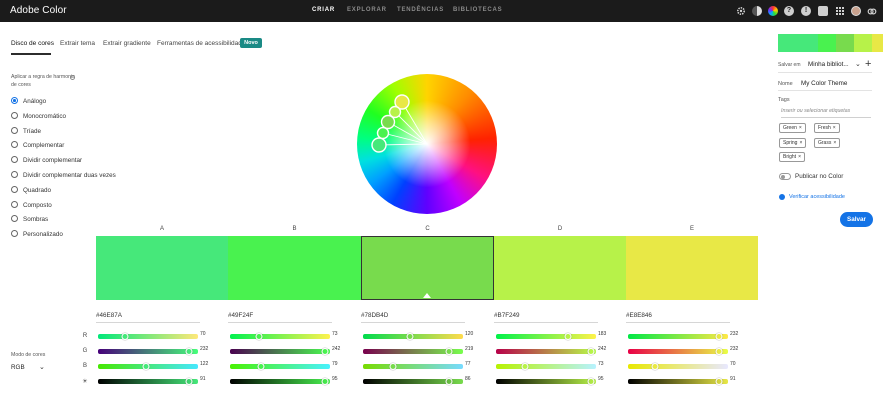 The height and width of the screenshot is (416, 883). What do you see at coordinates (473, 349) in the screenshot?
I see `channel-value: 219` at bounding box center [473, 349].